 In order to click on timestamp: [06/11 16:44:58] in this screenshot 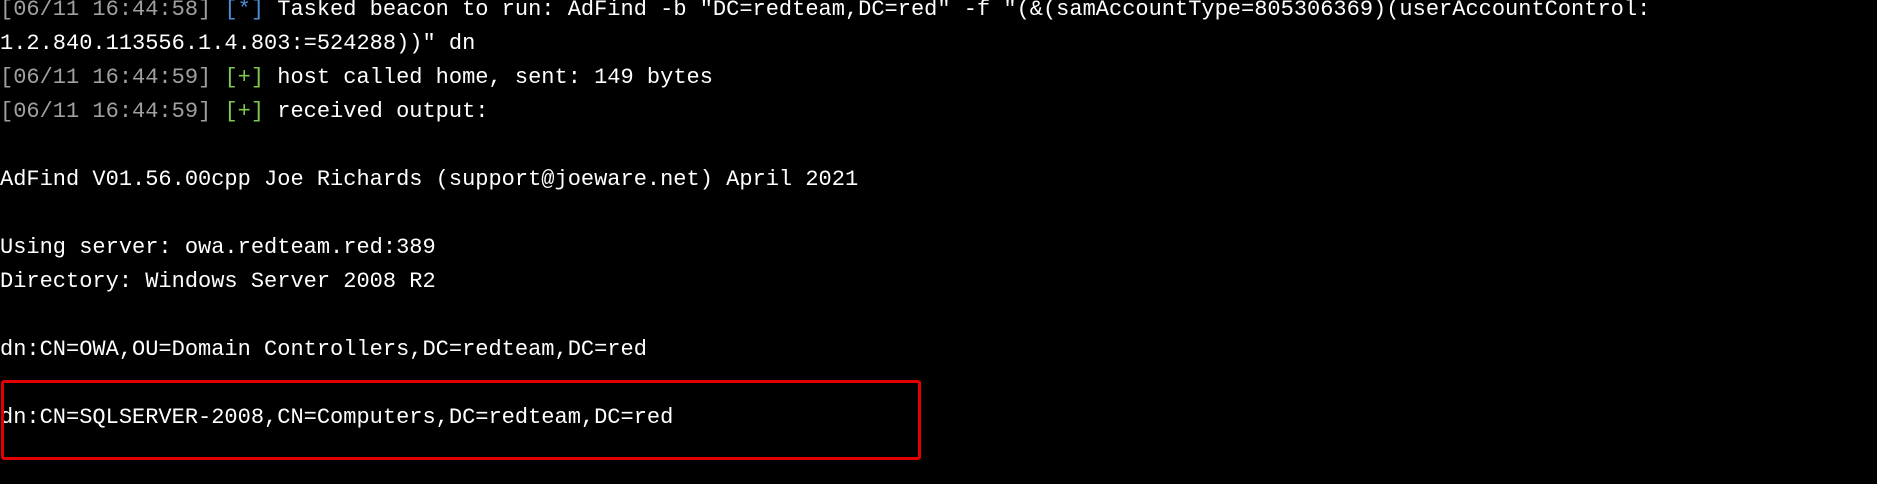, I will do `click(106, 11)`.